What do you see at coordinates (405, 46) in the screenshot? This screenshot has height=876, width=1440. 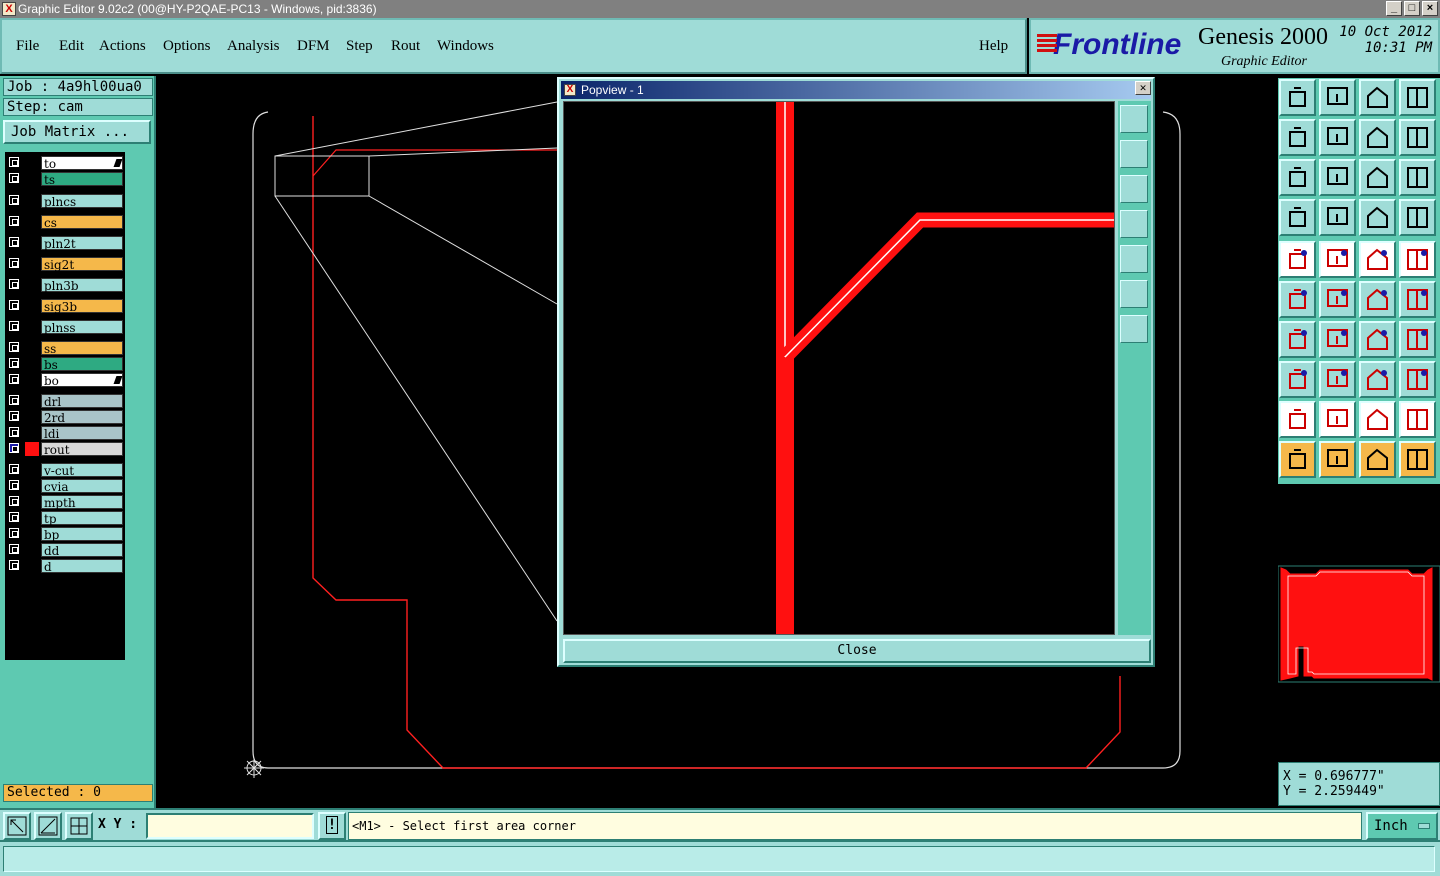 I see `menu-rout: Rout` at bounding box center [405, 46].